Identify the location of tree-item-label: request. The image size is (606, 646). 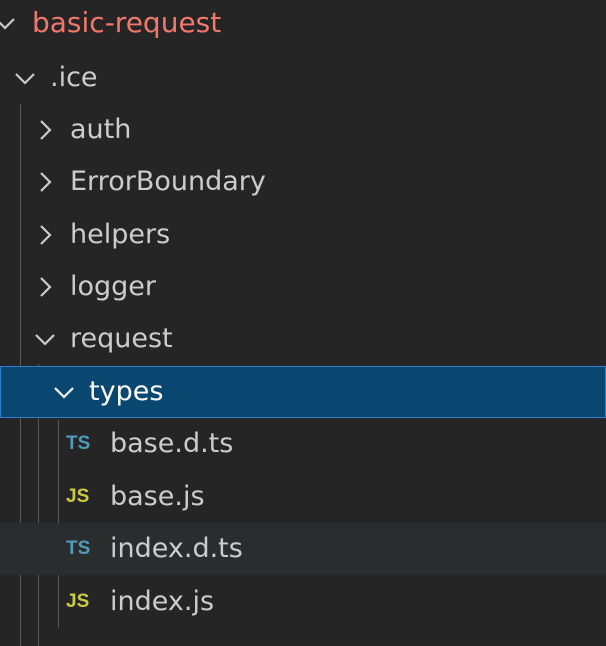
(121, 338).